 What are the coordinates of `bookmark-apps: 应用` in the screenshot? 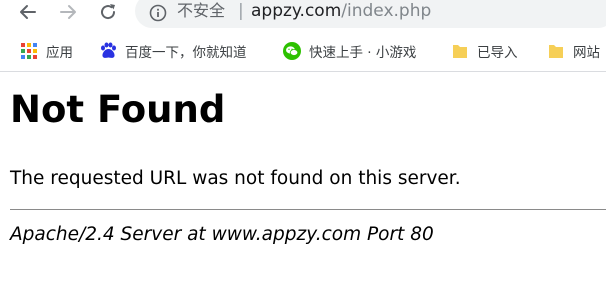 It's located at (46, 51).